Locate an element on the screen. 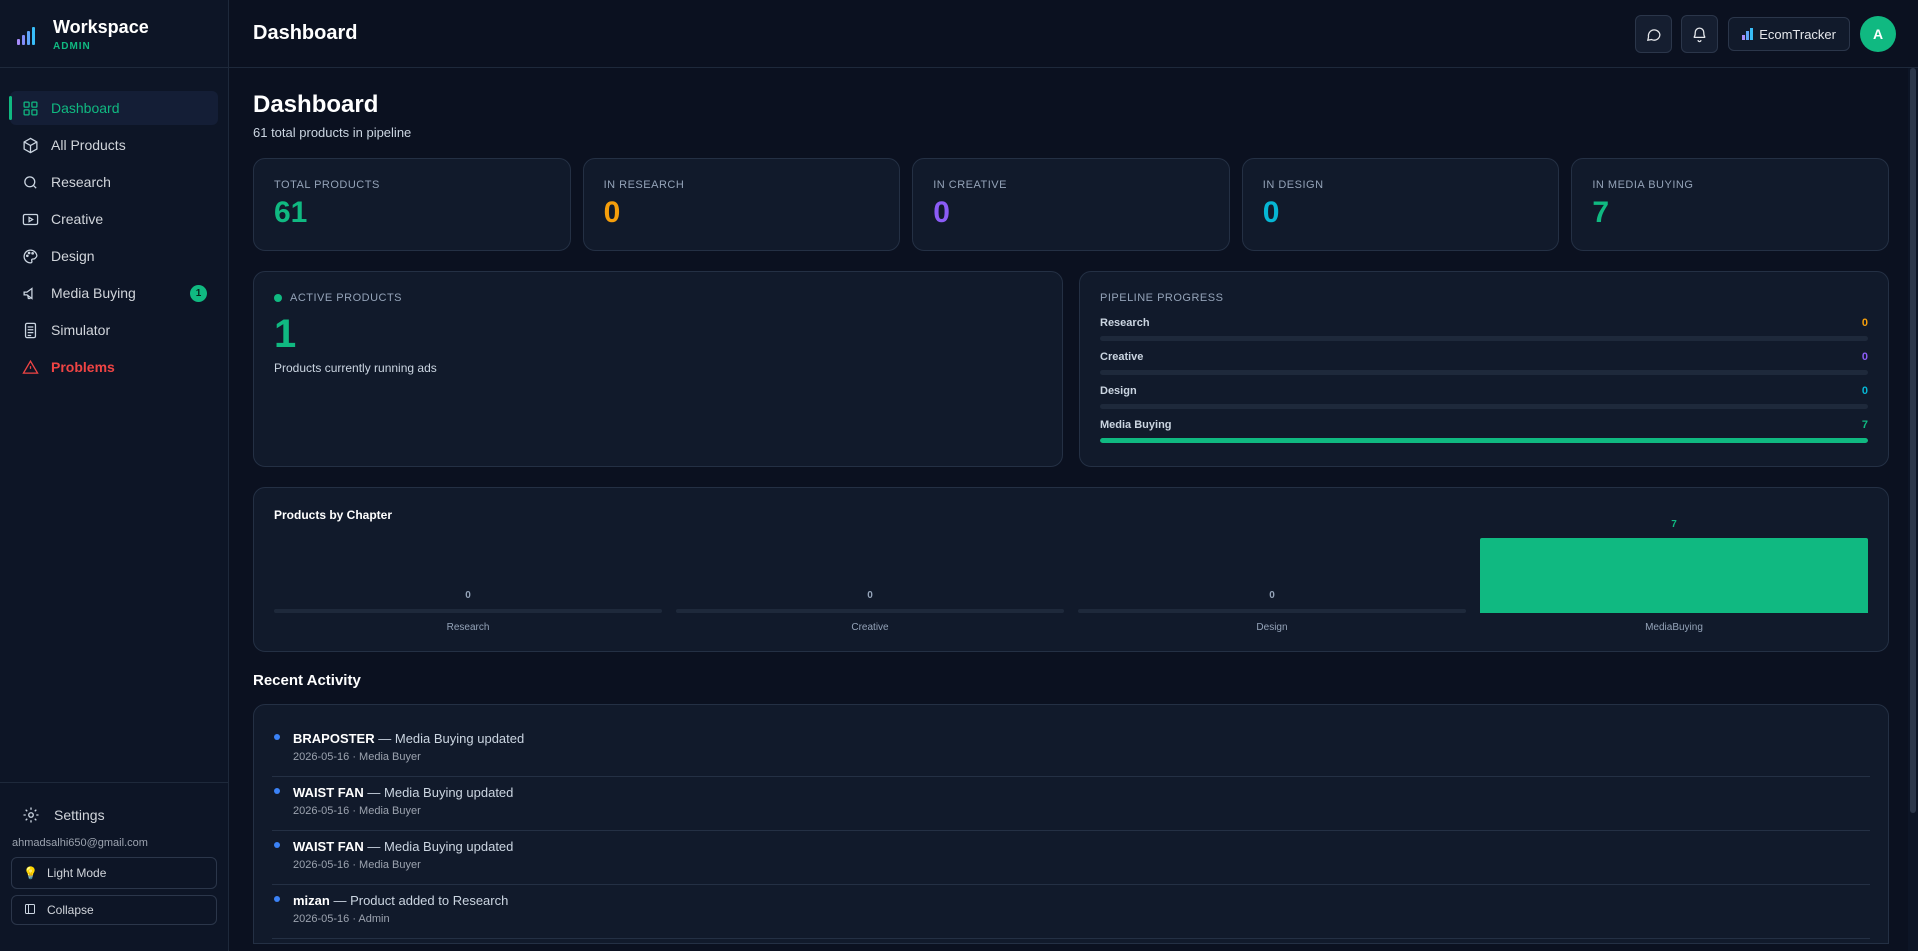 This screenshot has height=951, width=1918. sidebar-collapse-icon is located at coordinates (30, 910).